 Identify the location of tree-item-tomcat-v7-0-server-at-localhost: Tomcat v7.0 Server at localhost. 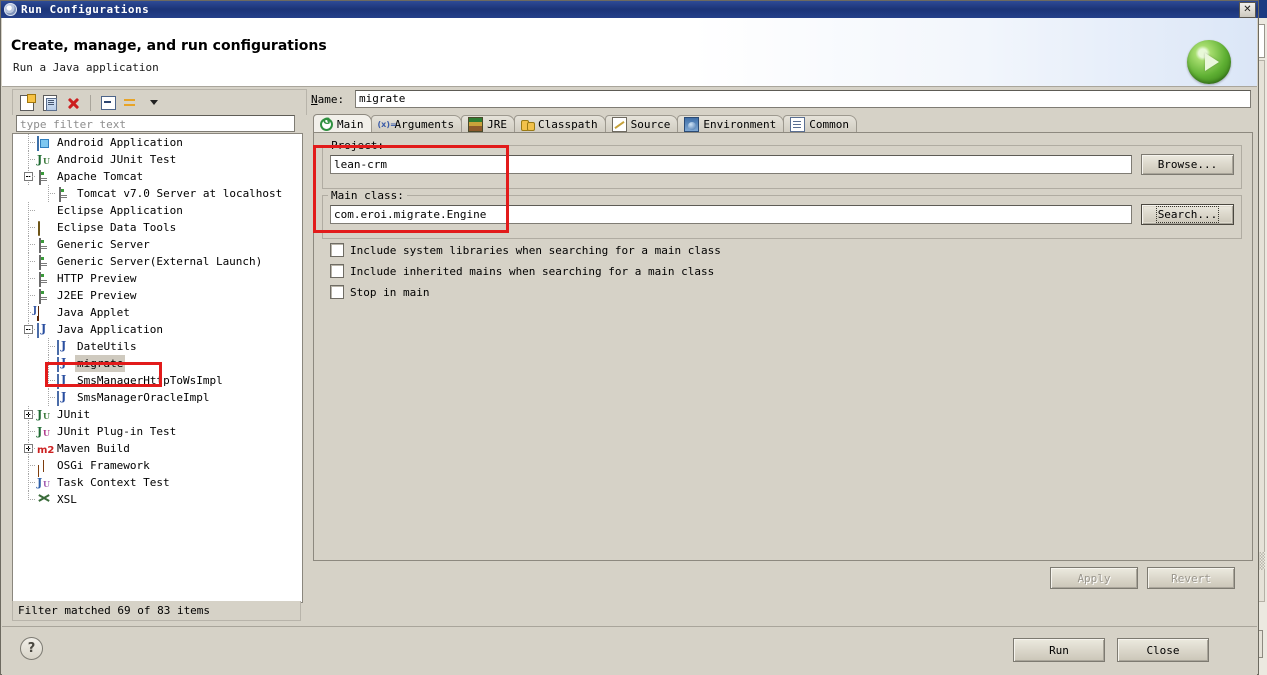
(157, 193).